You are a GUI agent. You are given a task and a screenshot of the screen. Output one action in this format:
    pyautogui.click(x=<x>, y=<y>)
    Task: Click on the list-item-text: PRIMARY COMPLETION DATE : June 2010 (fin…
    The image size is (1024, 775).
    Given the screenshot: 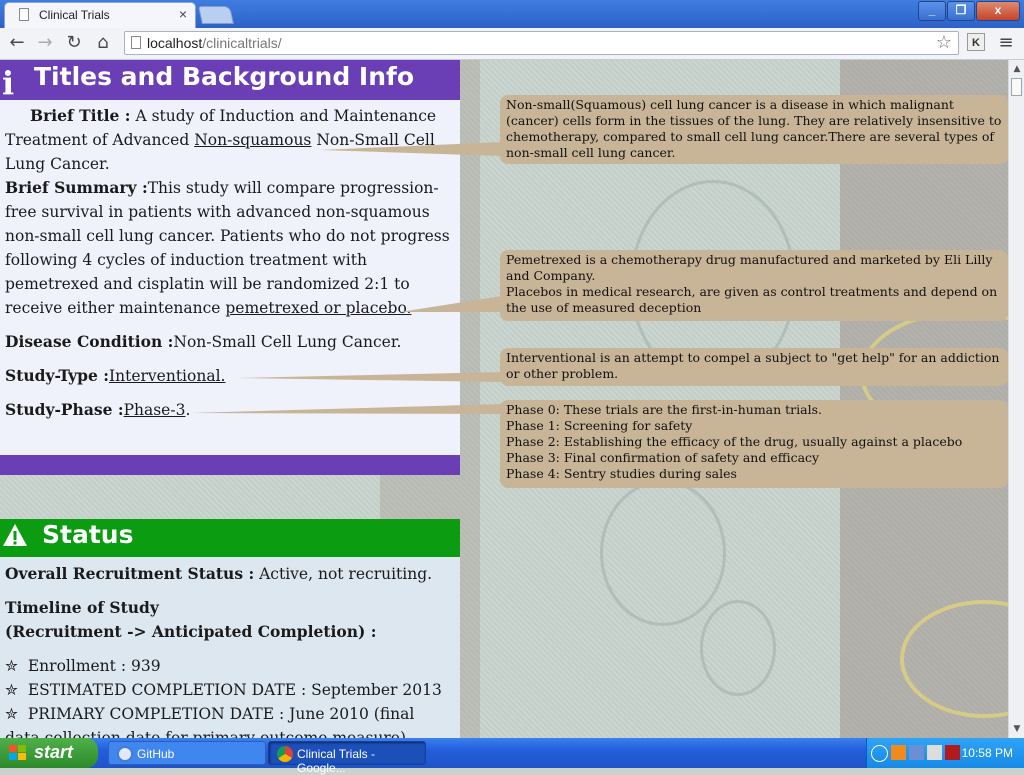 What is the action you would take?
    pyautogui.click(x=210, y=721)
    